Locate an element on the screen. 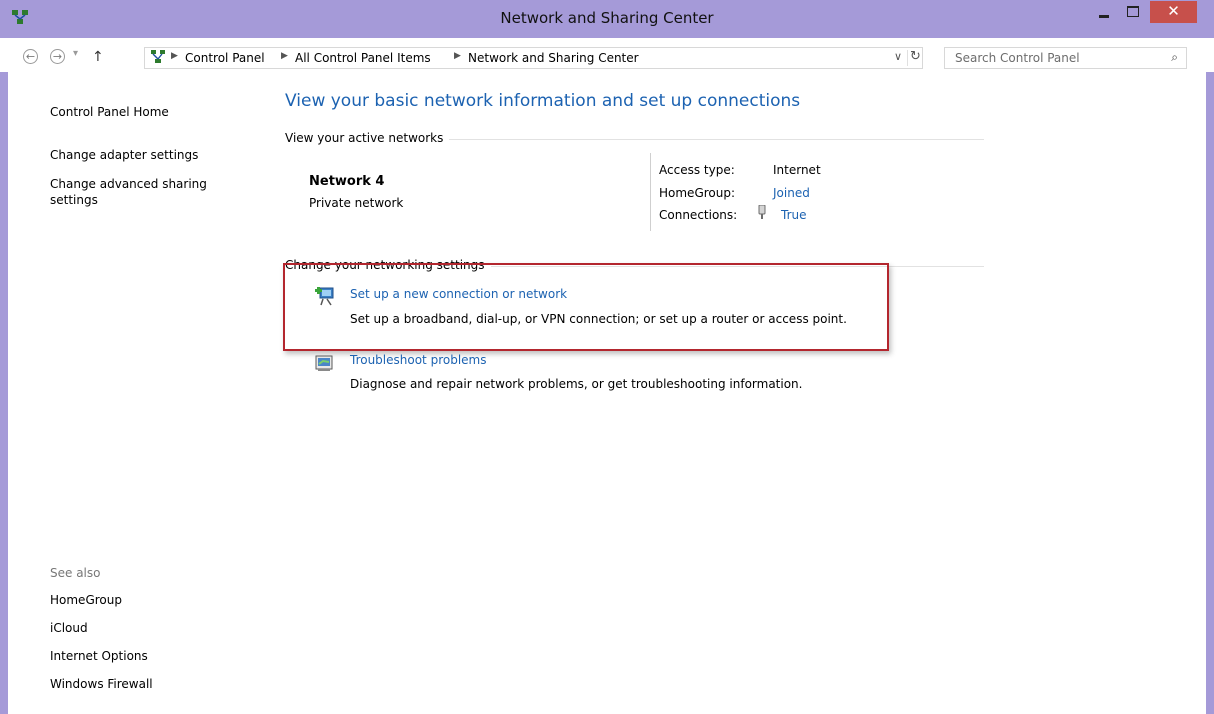 Image resolution: width=1214 pixels, height=714 pixels. breadcrumb-network-center: Network and Sharing Center is located at coordinates (553, 58).